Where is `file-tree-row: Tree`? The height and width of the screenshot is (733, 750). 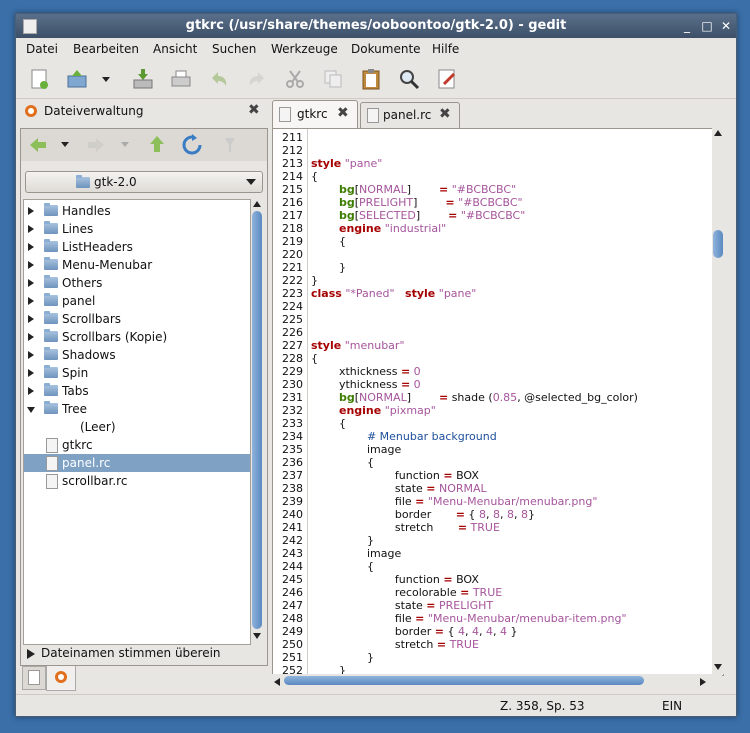
file-tree-row: Tree is located at coordinates (137, 409).